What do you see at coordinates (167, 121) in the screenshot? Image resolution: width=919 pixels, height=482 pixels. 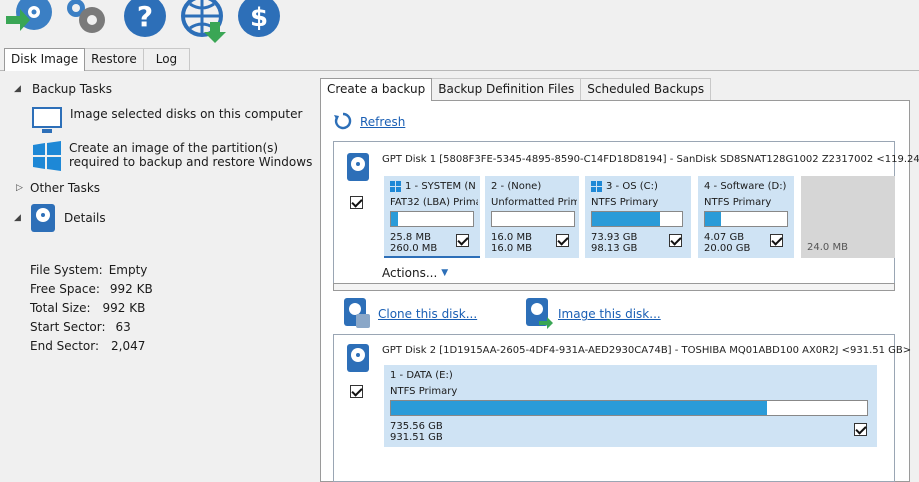 I see `image-selected-disks-task: Image selected disks on this computer` at bounding box center [167, 121].